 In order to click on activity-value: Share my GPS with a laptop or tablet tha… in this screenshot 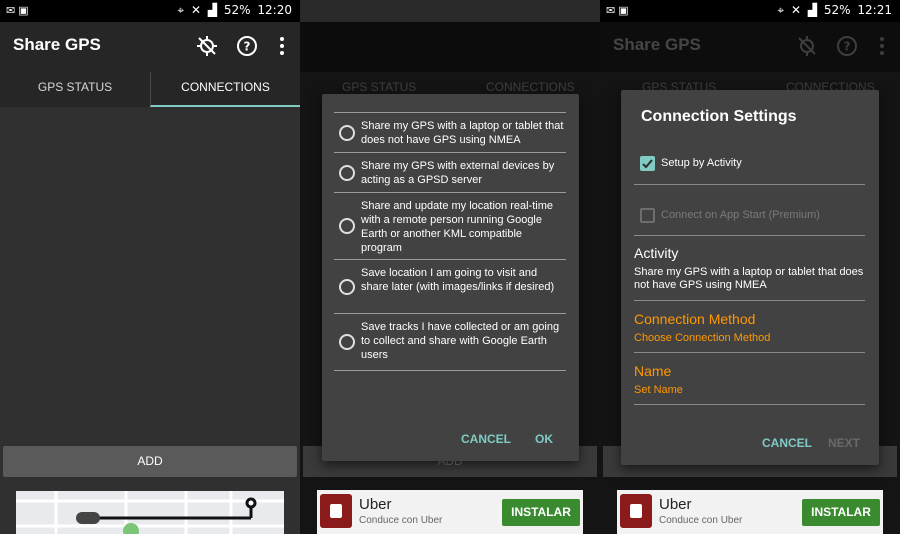, I will do `click(749, 278)`.